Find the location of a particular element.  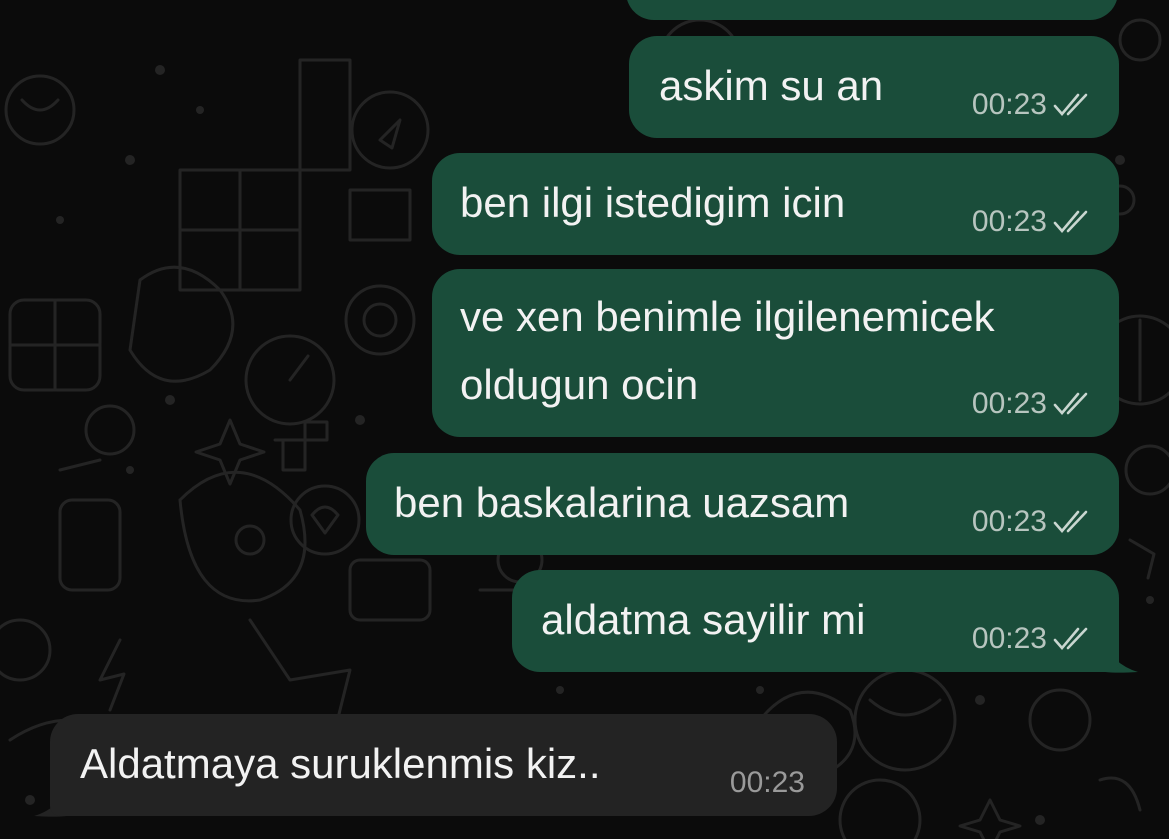

message-bubble-outgoing: askim su an 00:23 is located at coordinates (874, 87).